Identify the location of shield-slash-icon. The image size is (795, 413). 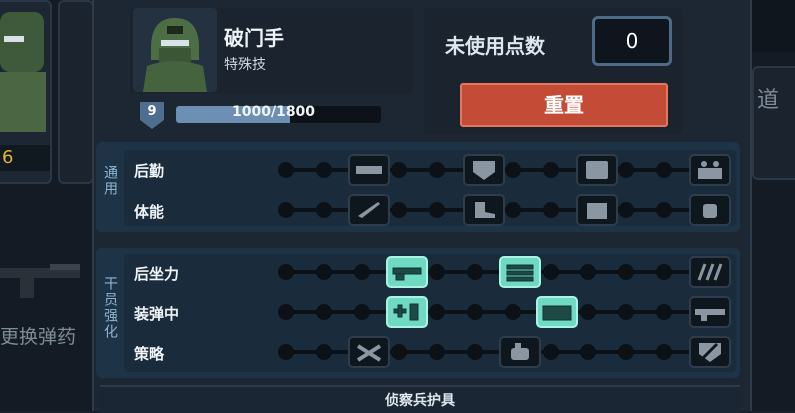
(710, 354).